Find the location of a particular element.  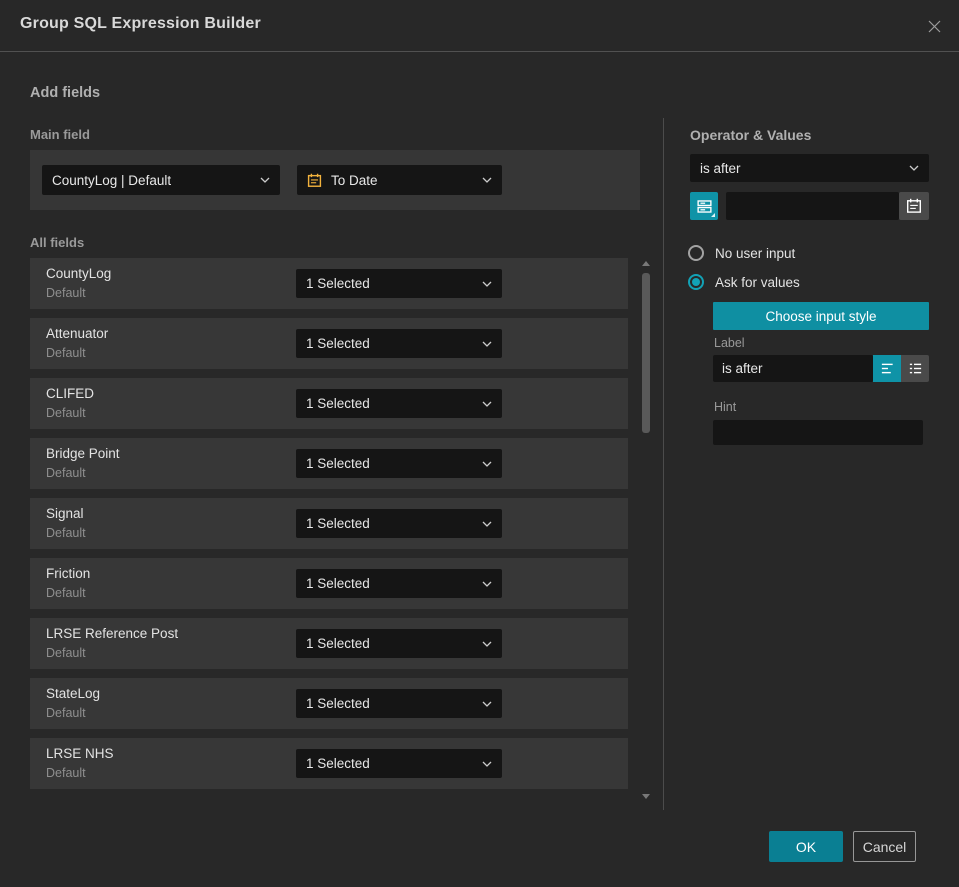

close-icon is located at coordinates (934, 26).